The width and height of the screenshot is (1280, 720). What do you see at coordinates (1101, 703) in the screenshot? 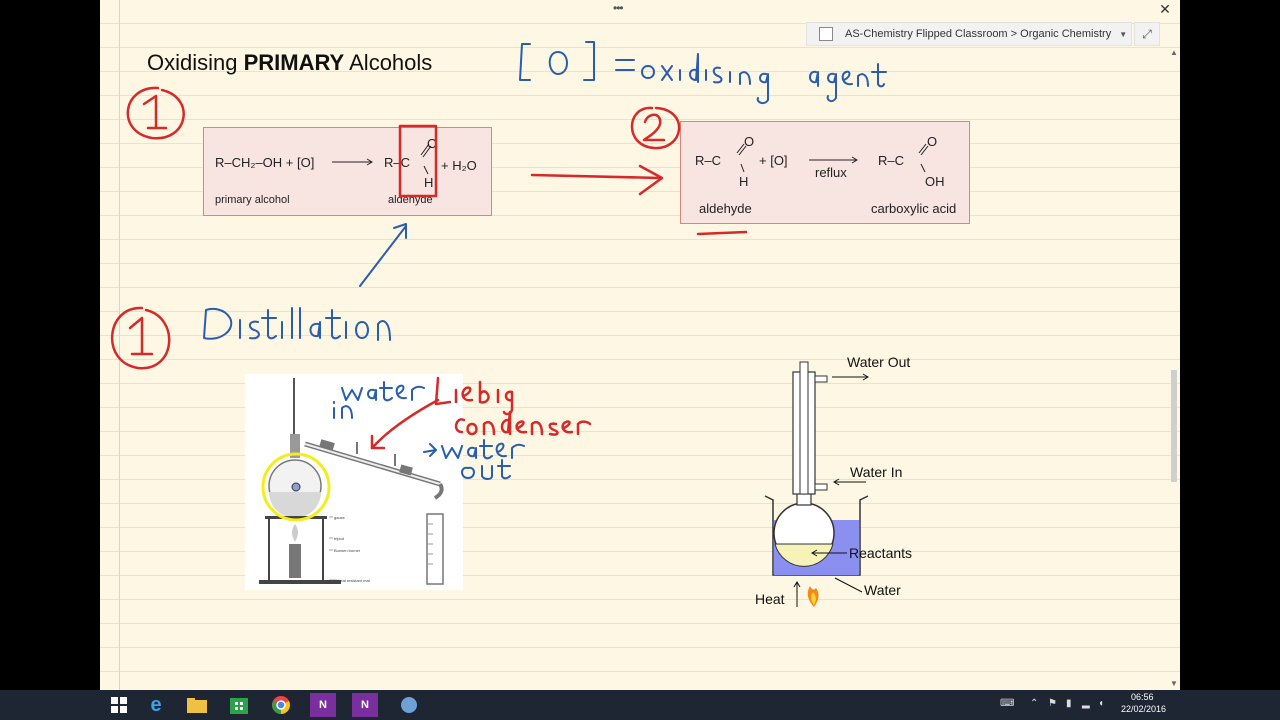
I see `volume-icon: ◖` at bounding box center [1101, 703].